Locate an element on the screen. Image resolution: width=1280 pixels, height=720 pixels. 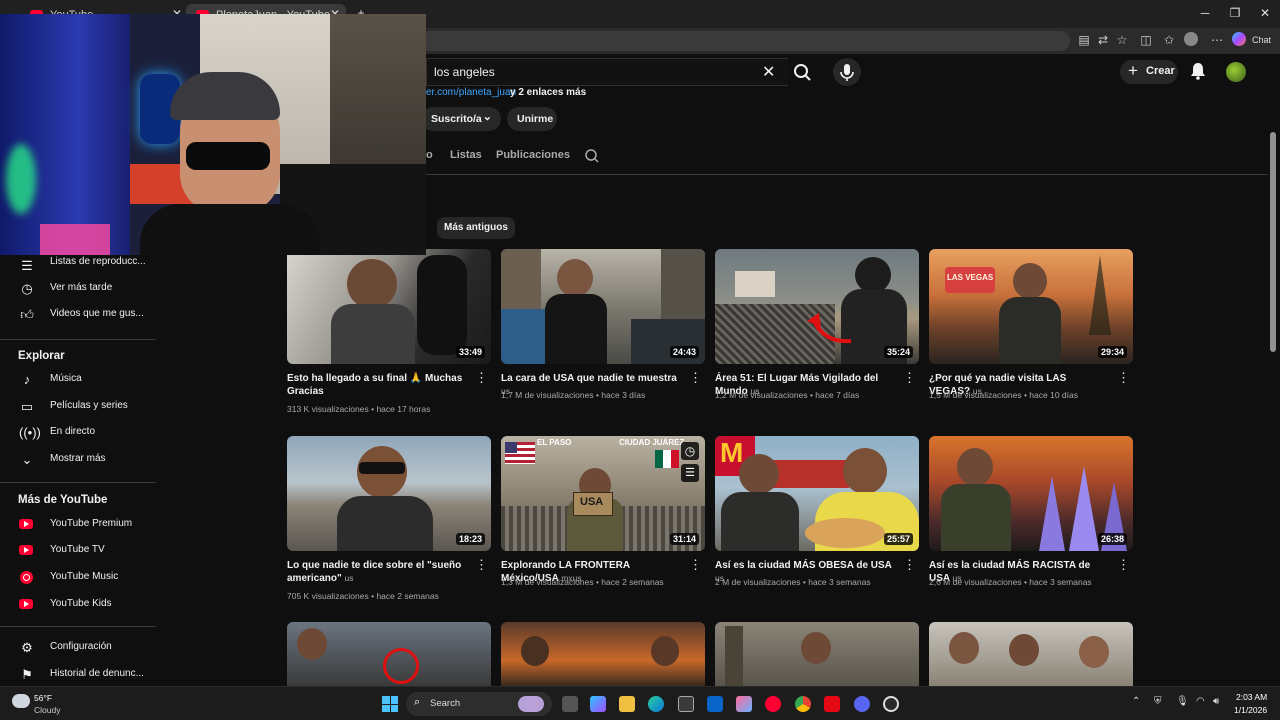
sidebar-item-movies: ▭ Películas y series is located at coordinates (78, 407).